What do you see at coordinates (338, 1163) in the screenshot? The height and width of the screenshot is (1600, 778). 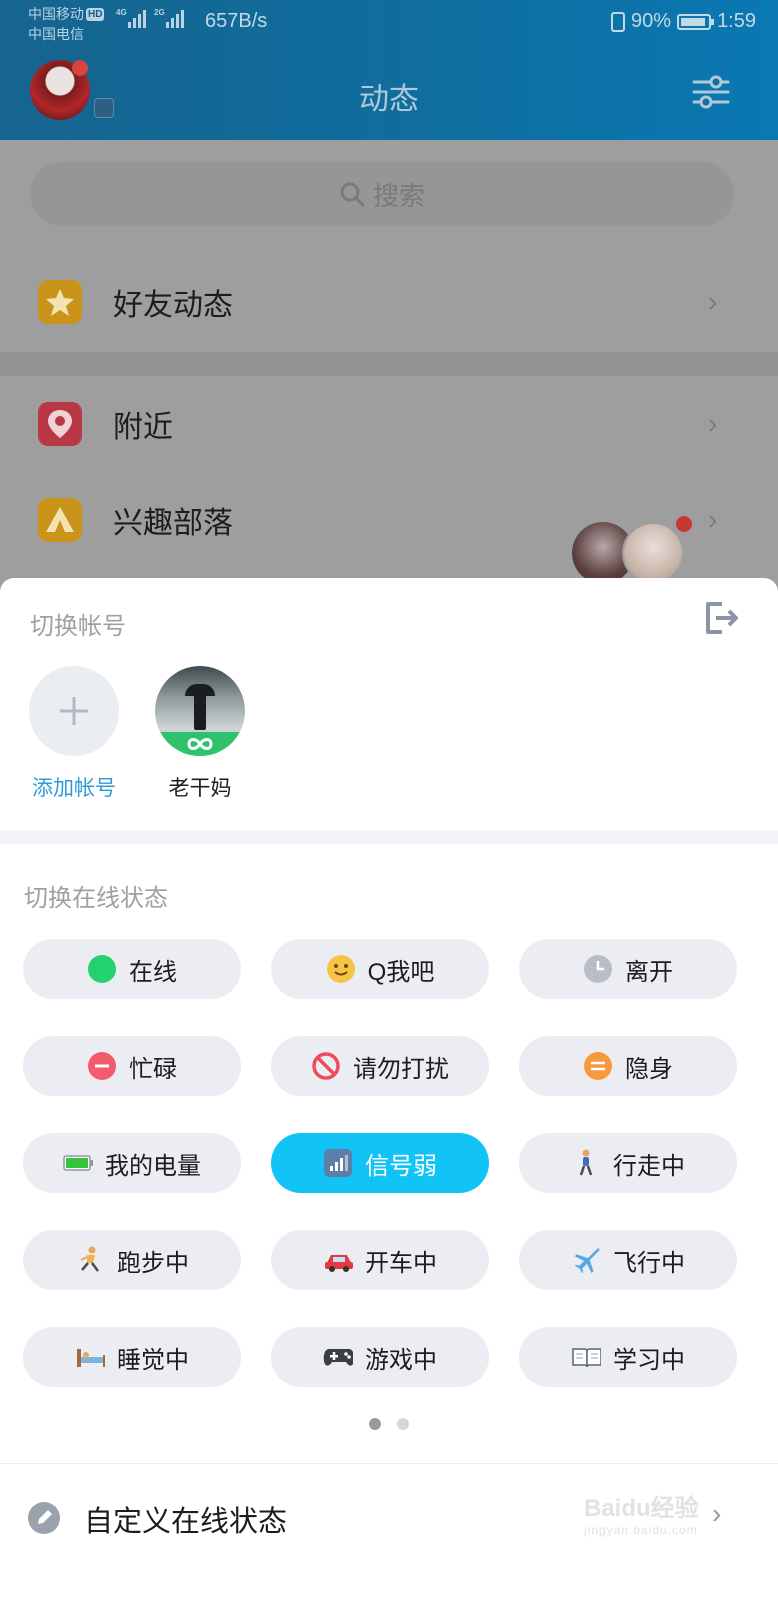 I see `signal-icon` at bounding box center [338, 1163].